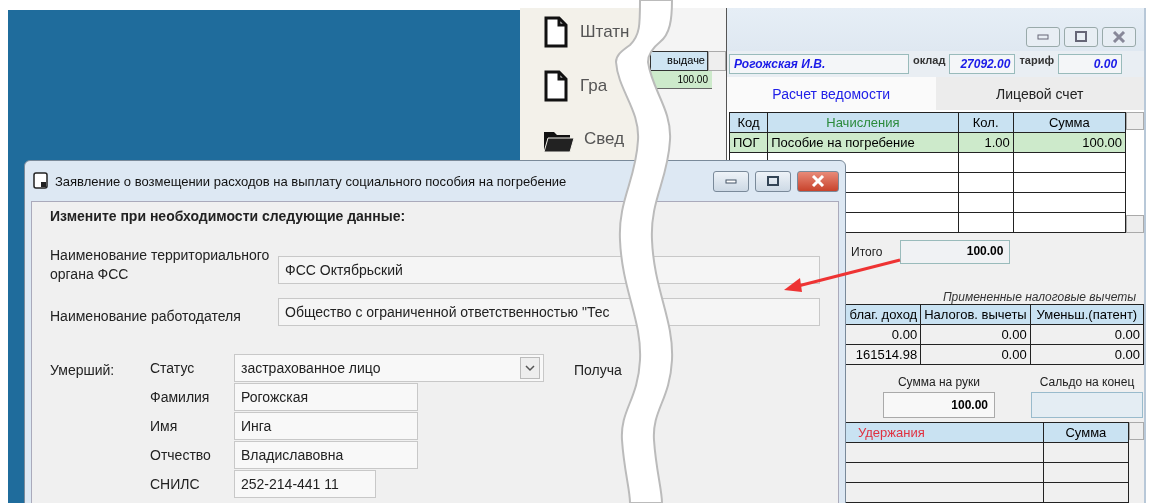  I want to click on table-cell: 100.00, so click(681, 80).